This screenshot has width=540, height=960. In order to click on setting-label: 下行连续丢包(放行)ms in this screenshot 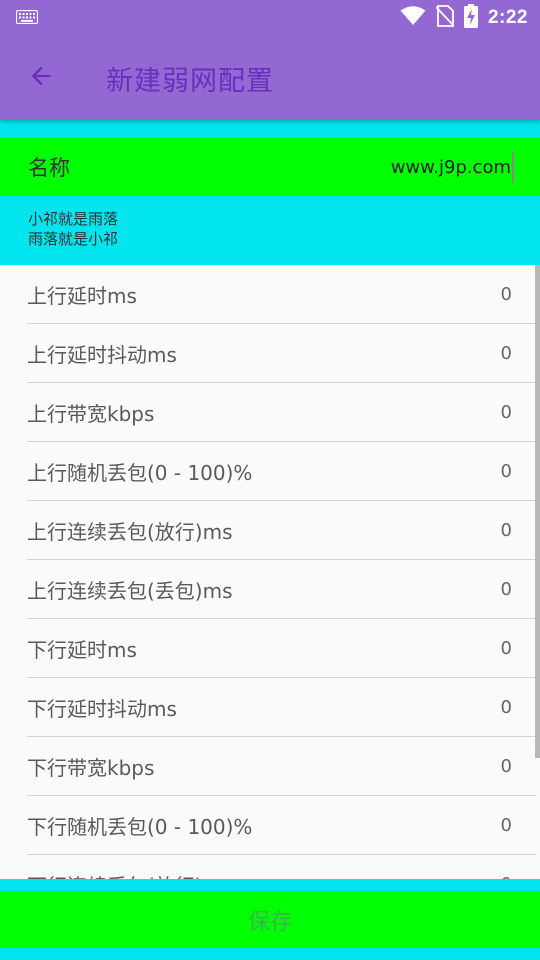, I will do `click(130, 875)`.